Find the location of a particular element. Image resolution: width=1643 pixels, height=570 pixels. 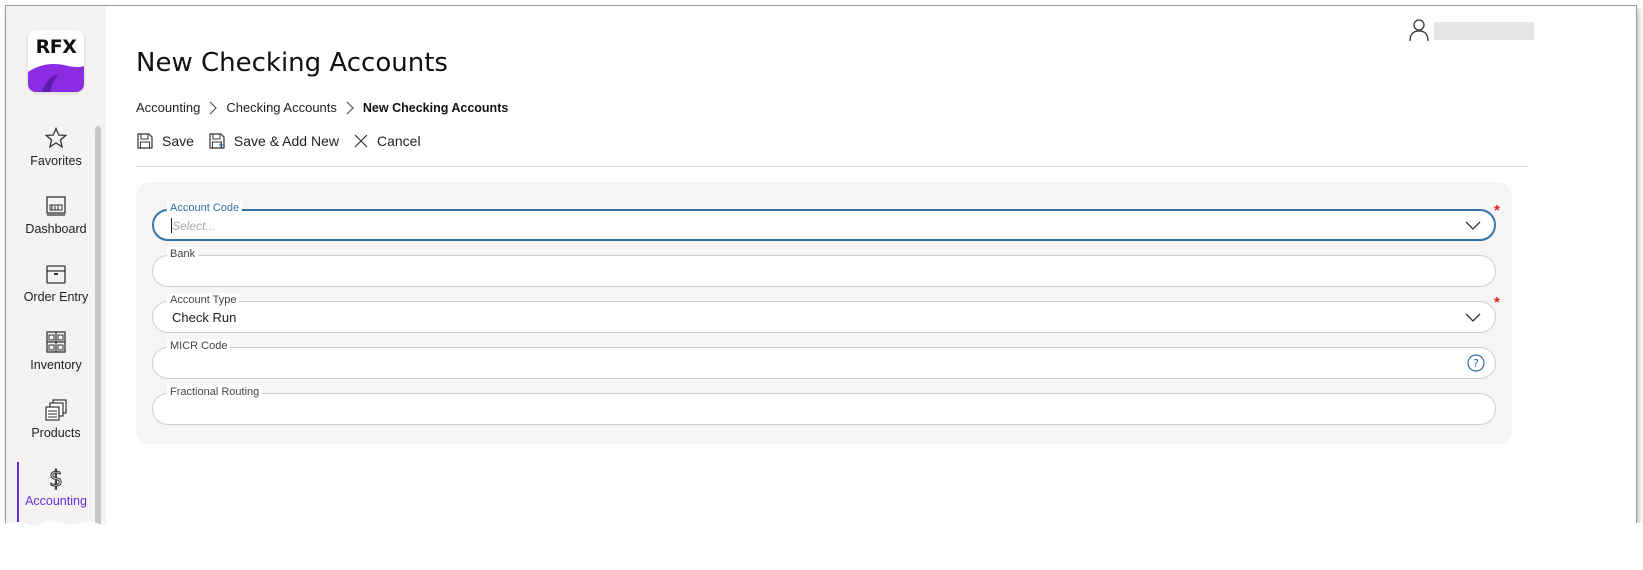

save-add-new-button: Save & Add New is located at coordinates (273, 141).